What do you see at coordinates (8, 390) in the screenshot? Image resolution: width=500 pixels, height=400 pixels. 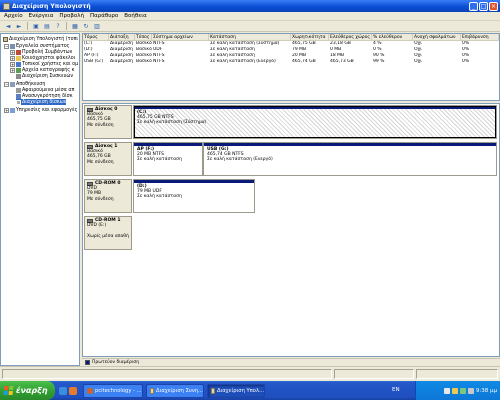 I see `windows-logo-icon` at bounding box center [8, 390].